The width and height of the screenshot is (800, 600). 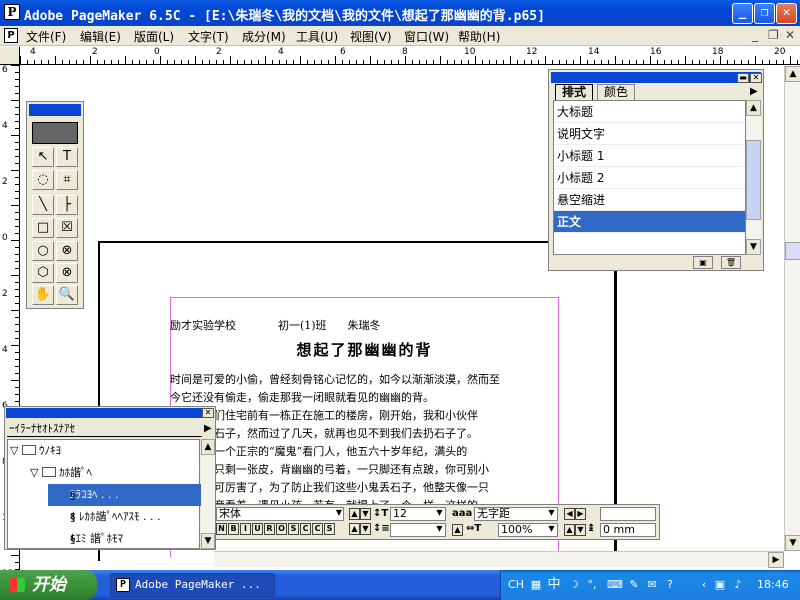 I want to click on style-superscript-button: S, so click(x=329, y=529).